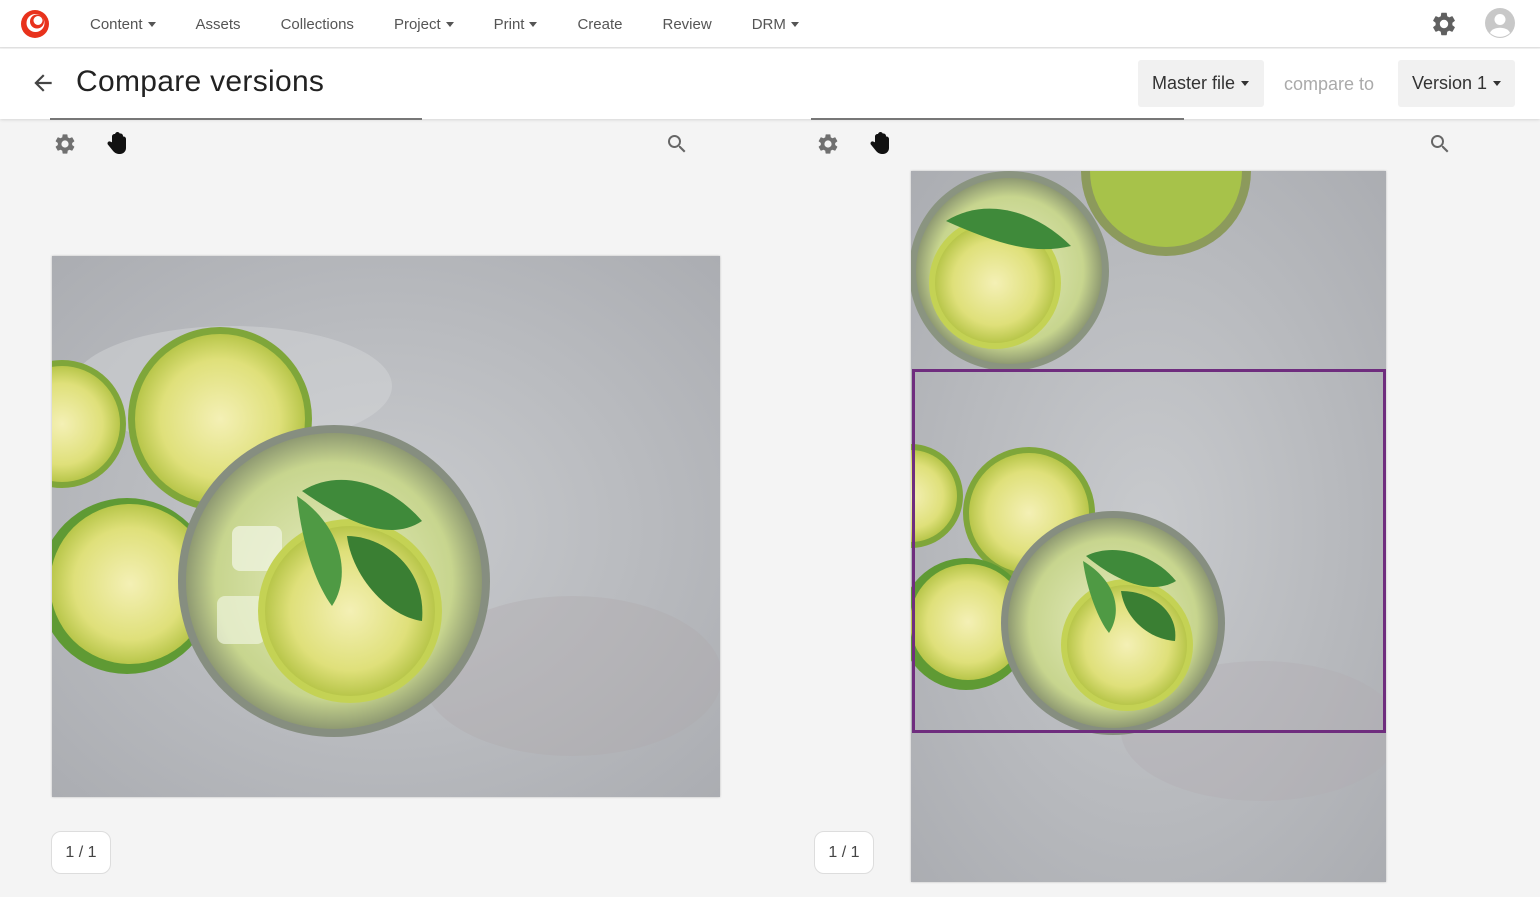 This screenshot has height=897, width=1540. I want to click on brand-logo-icon, so click(35, 24).